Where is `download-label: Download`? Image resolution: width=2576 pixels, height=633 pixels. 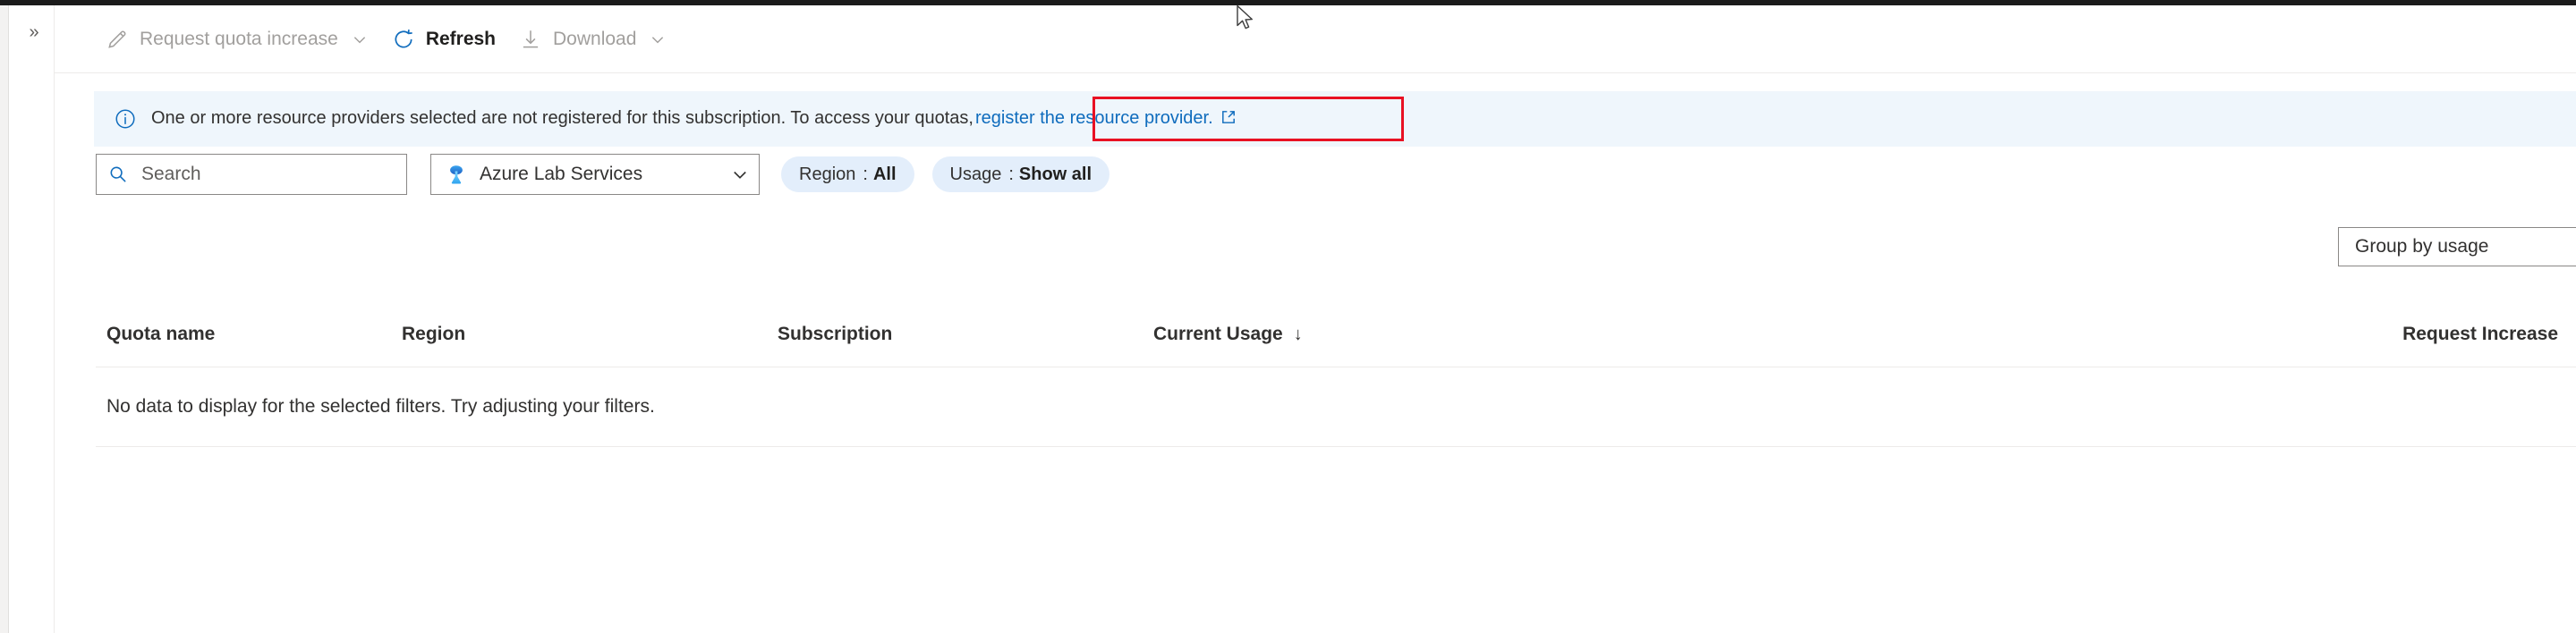
download-label: Download is located at coordinates (595, 38).